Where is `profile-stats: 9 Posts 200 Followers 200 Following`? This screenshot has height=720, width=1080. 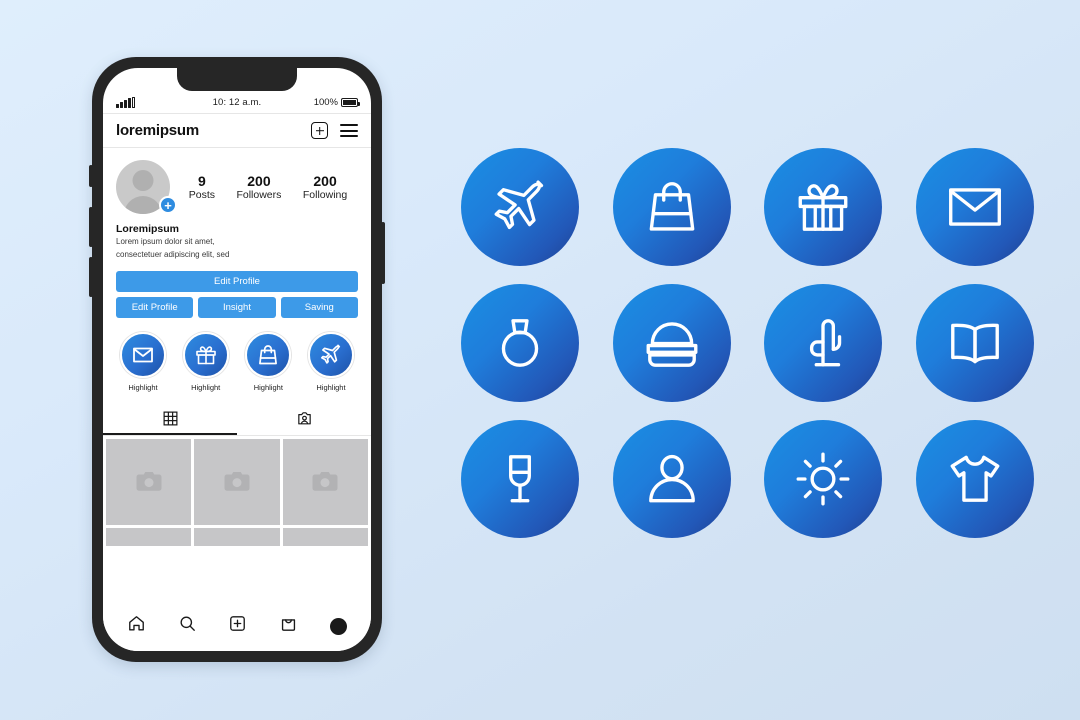
profile-stats: 9 Posts 200 Followers 200 Following is located at coordinates (268, 187).